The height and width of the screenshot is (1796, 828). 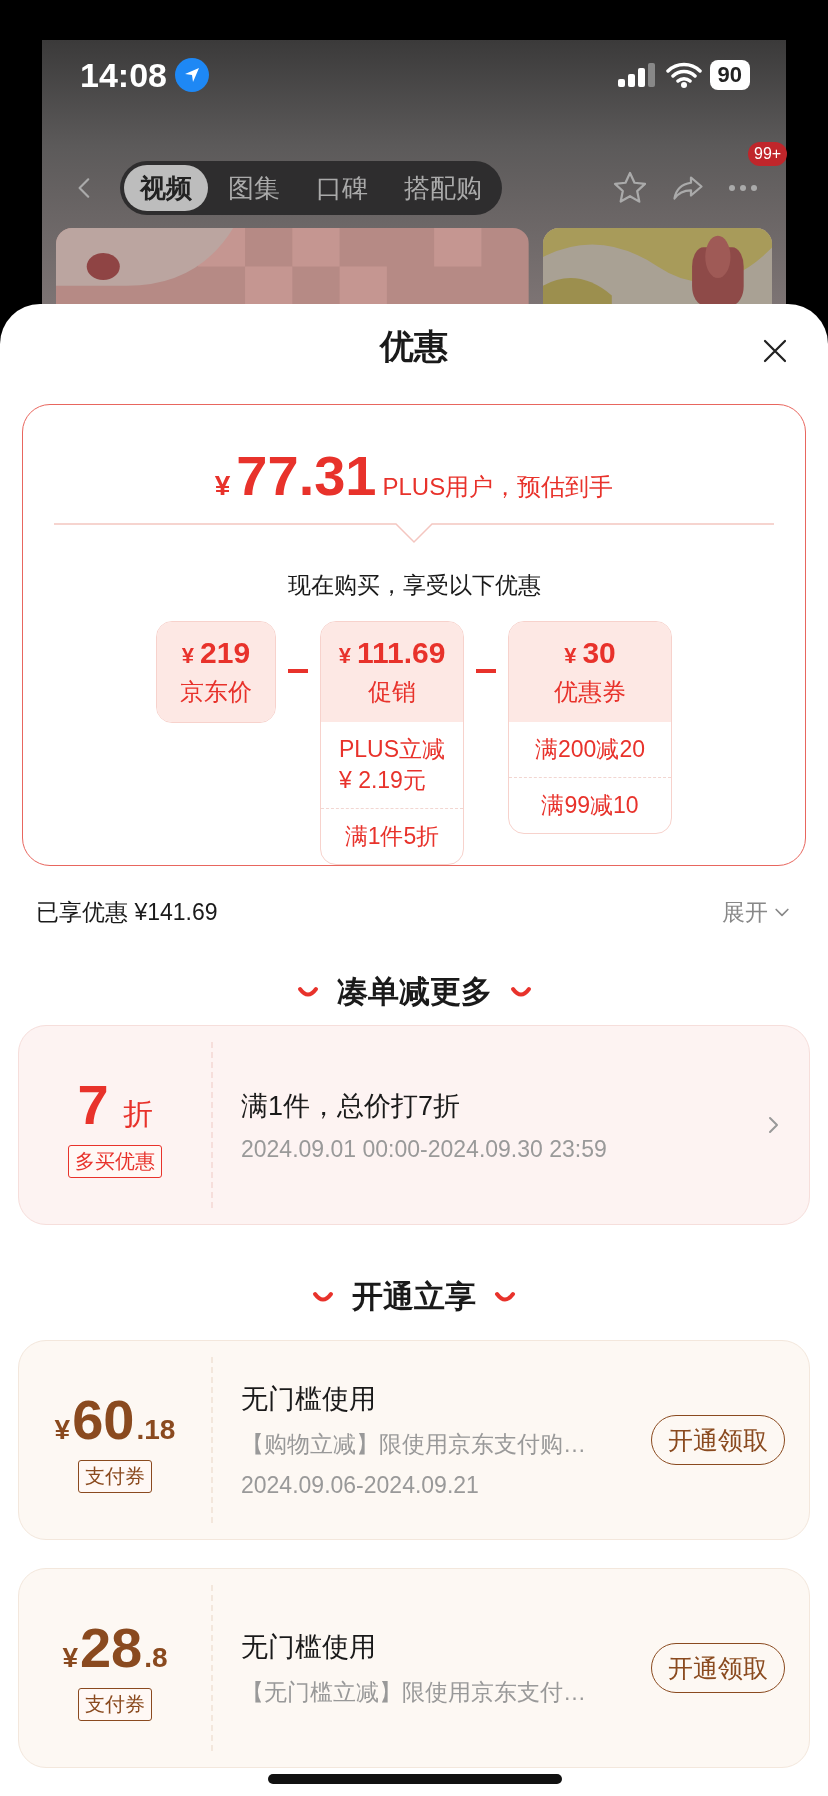 What do you see at coordinates (590, 653) in the screenshot?
I see `breakdown-amount: ¥ 30` at bounding box center [590, 653].